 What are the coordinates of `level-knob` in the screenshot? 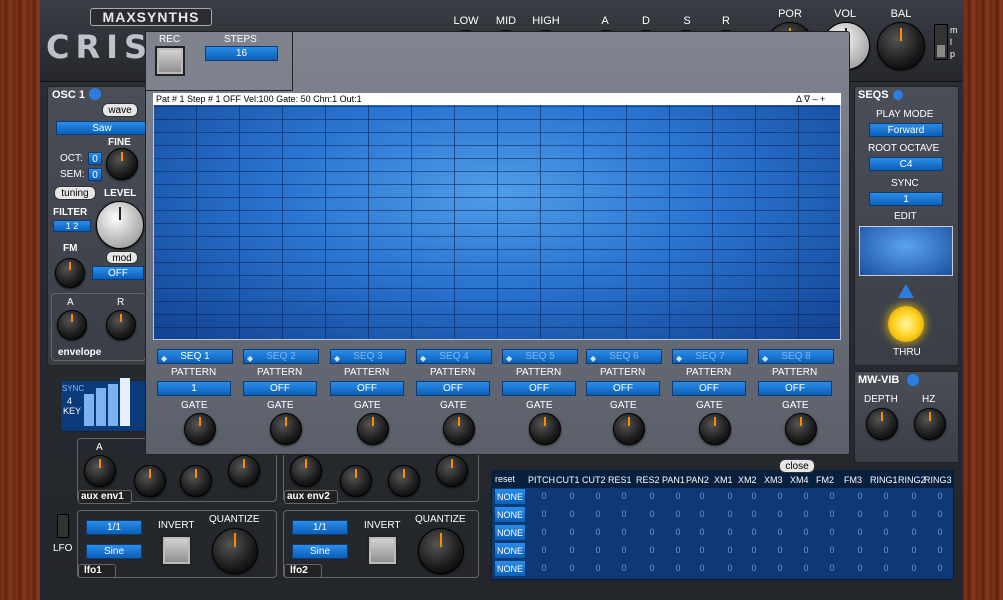 It's located at (120, 225).